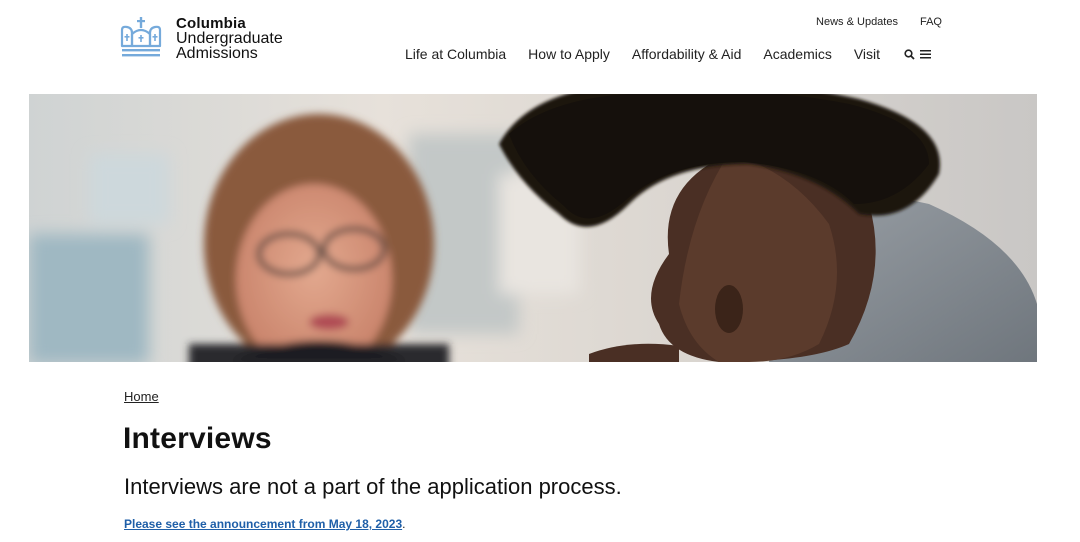  I want to click on columbia-logo: Columbia Undergraduate Admissions, so click(200, 38).